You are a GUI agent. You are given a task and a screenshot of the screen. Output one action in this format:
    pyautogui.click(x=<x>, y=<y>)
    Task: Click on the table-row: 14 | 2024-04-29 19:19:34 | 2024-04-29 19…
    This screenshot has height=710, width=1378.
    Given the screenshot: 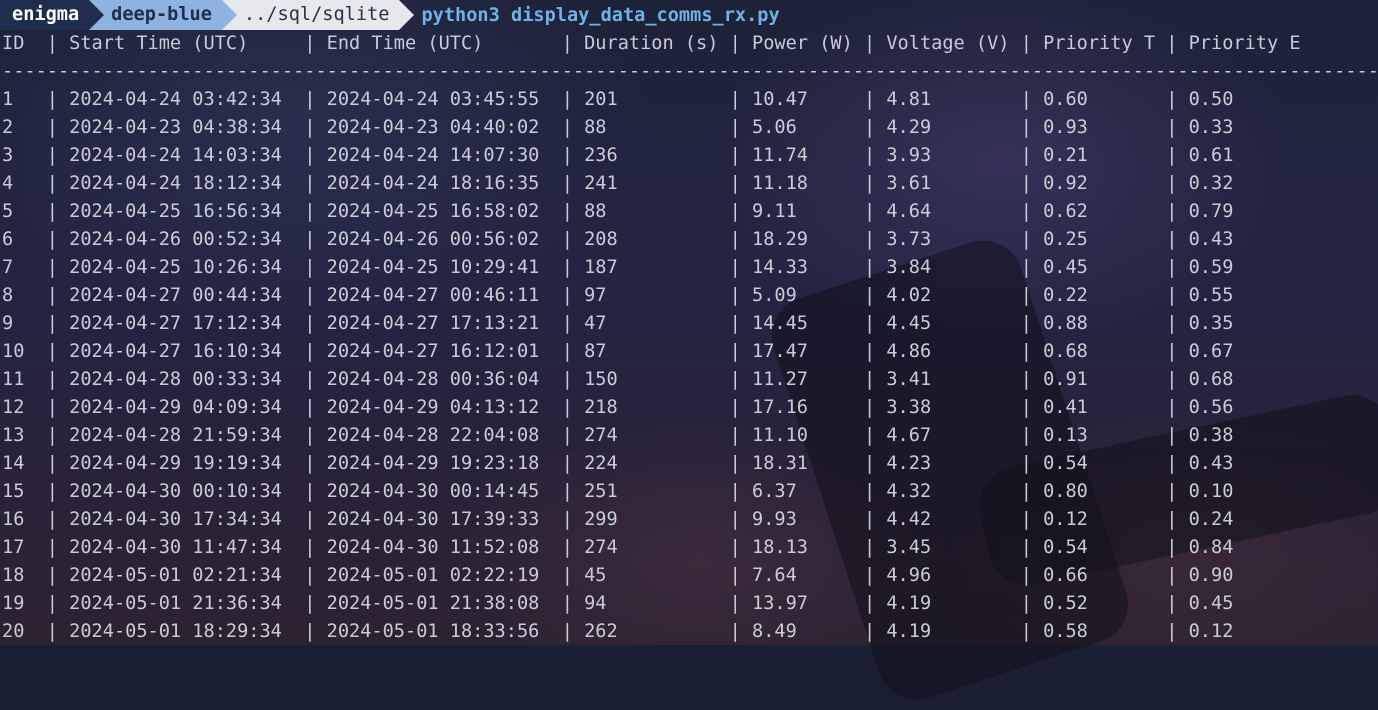 What is the action you would take?
    pyautogui.click(x=618, y=463)
    